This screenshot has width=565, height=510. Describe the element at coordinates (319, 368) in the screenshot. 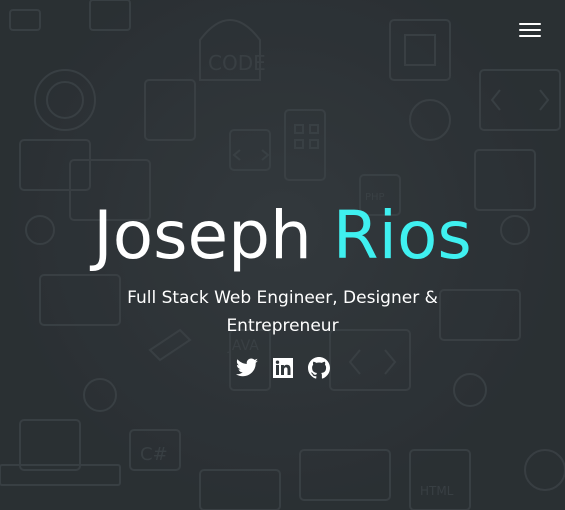

I see `github-icon` at that location.